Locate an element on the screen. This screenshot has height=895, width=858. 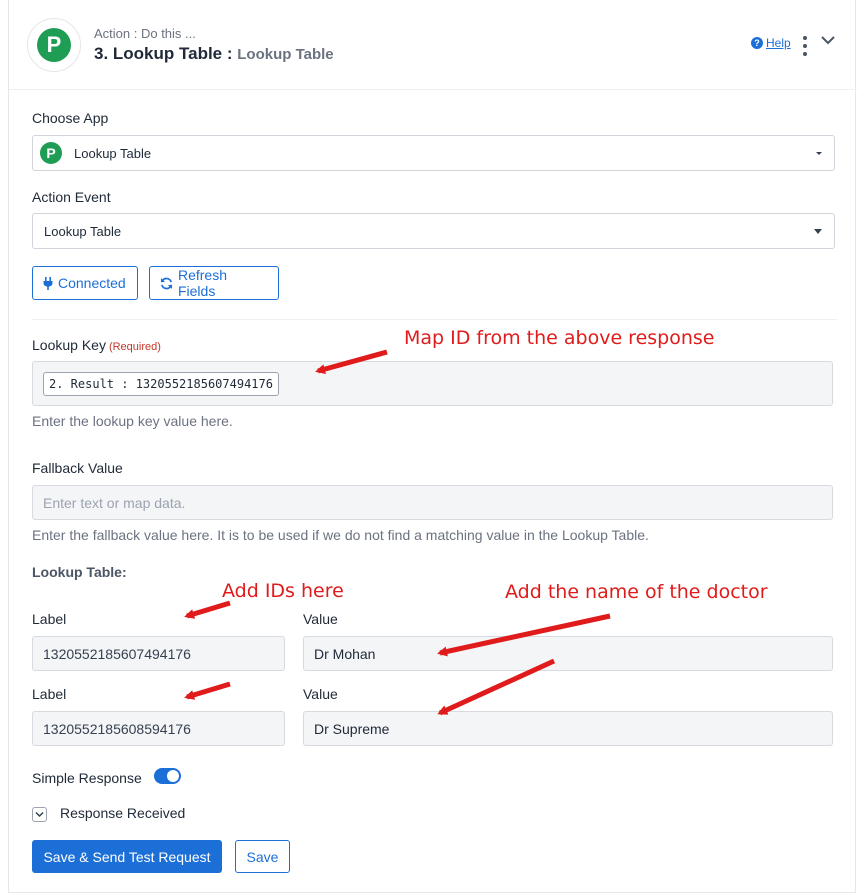
logo-letter: P is located at coordinates (54, 44).